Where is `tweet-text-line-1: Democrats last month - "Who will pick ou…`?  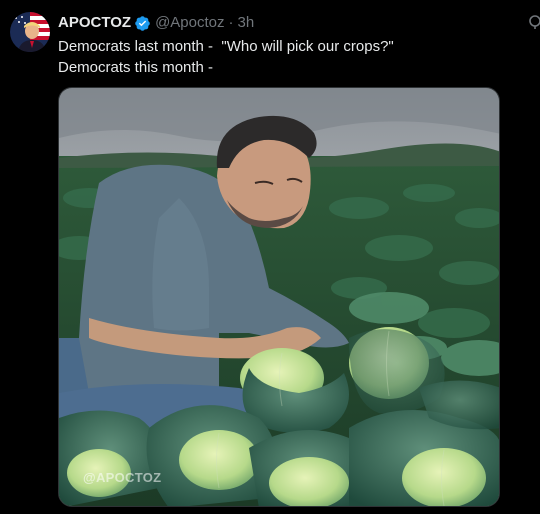
tweet-text-line-1: Democrats last month - "Who will pick ou… is located at coordinates (226, 46).